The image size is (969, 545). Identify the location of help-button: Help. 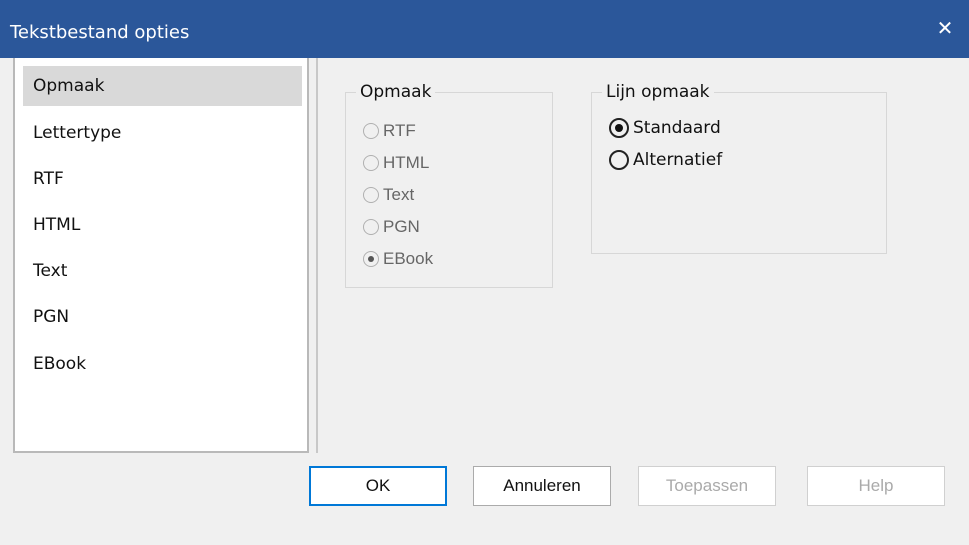
(876, 486).